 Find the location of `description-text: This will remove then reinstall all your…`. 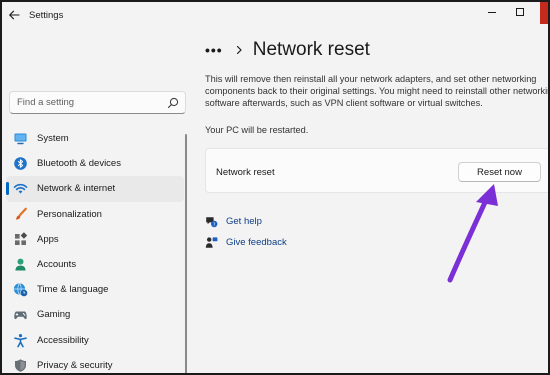

description-text: This will remove then reinstall all your… is located at coordinates (376, 91).